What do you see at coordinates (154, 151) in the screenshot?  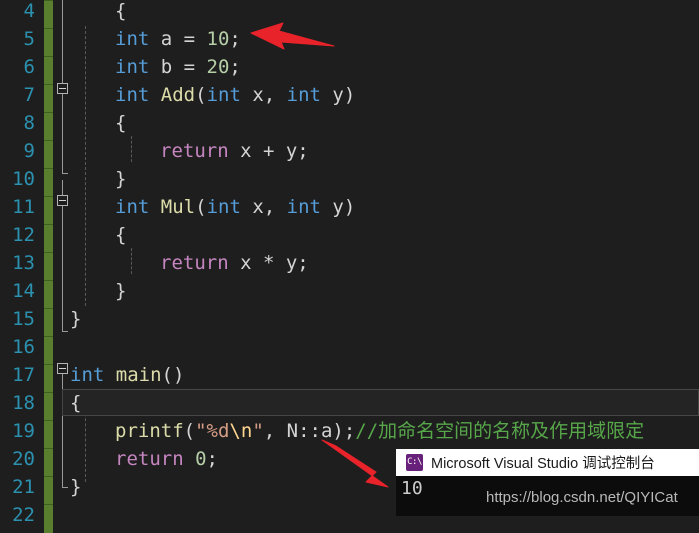 I see `code-line: return x + y;` at bounding box center [154, 151].